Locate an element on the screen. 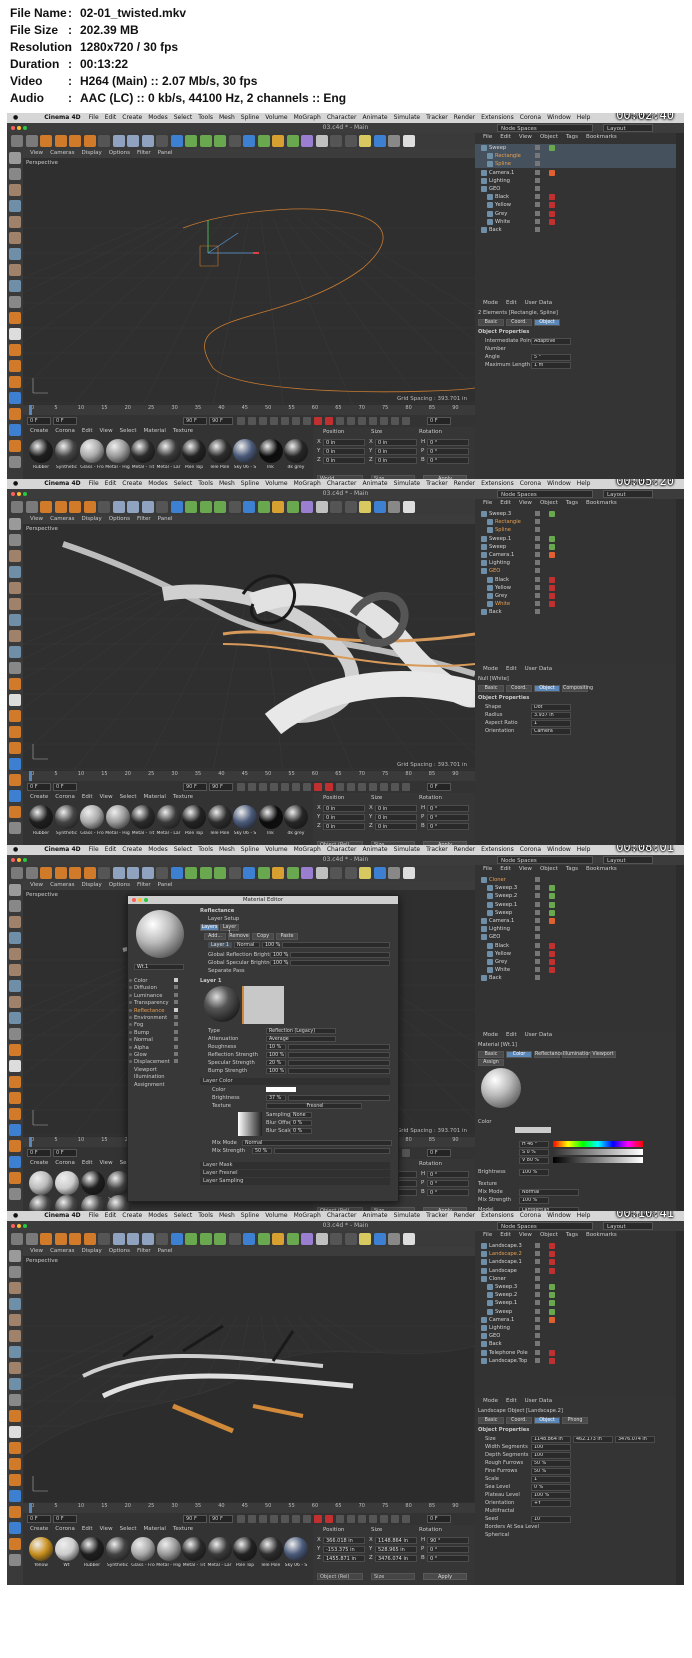 The width and height of the screenshot is (692, 1658). next-key-icon is located at coordinates (296, 421).